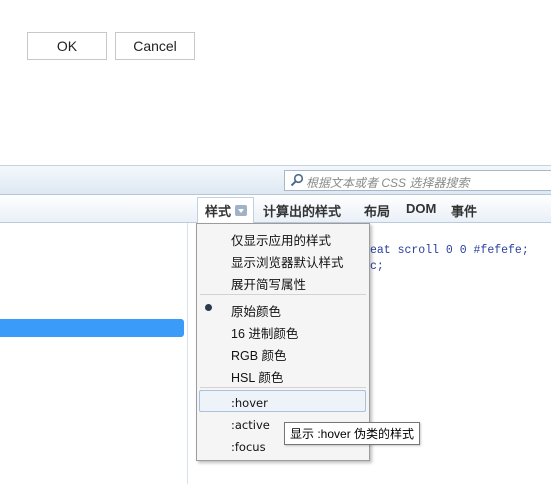  I want to click on cancel-button: Cancel, so click(155, 46).